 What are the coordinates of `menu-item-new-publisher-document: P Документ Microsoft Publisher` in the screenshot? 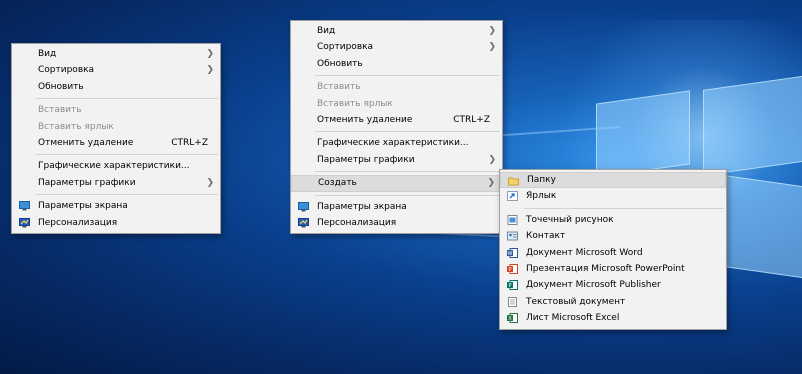 It's located at (613, 285).